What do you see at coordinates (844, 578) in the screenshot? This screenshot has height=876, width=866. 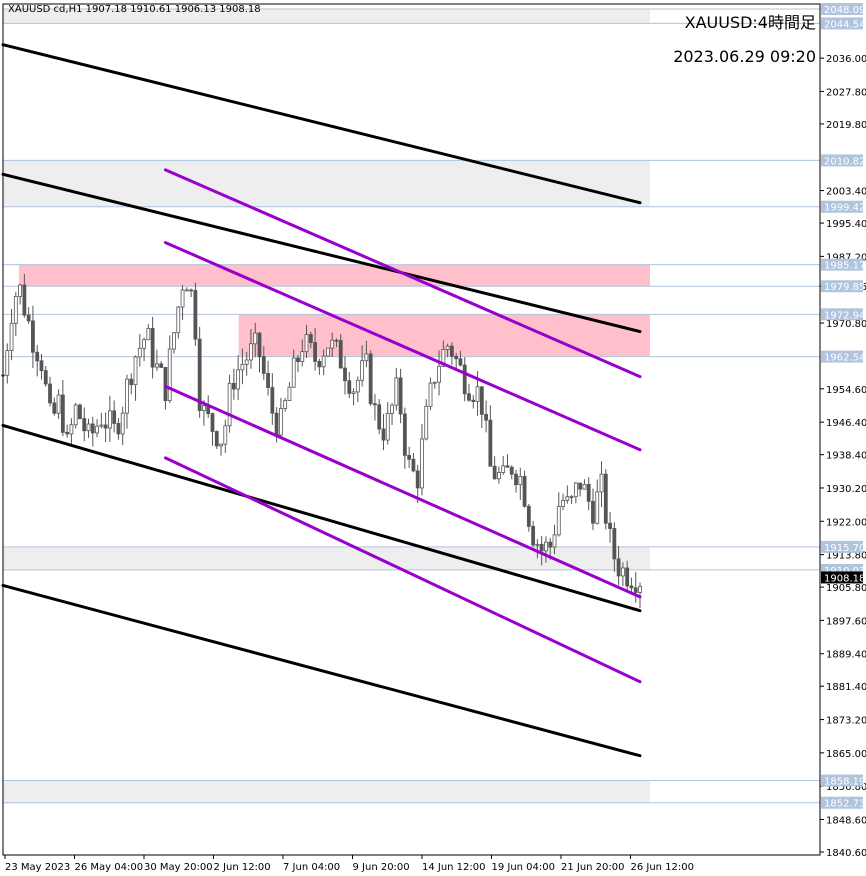 I see `price-badge-label-10: 1908.18` at bounding box center [844, 578].